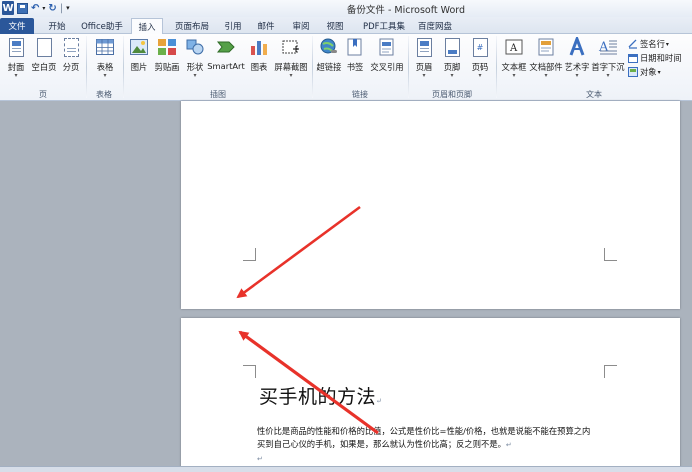 This screenshot has height=472, width=692. Describe the element at coordinates (546, 48) in the screenshot. I see `quick-parts-icon` at that location.